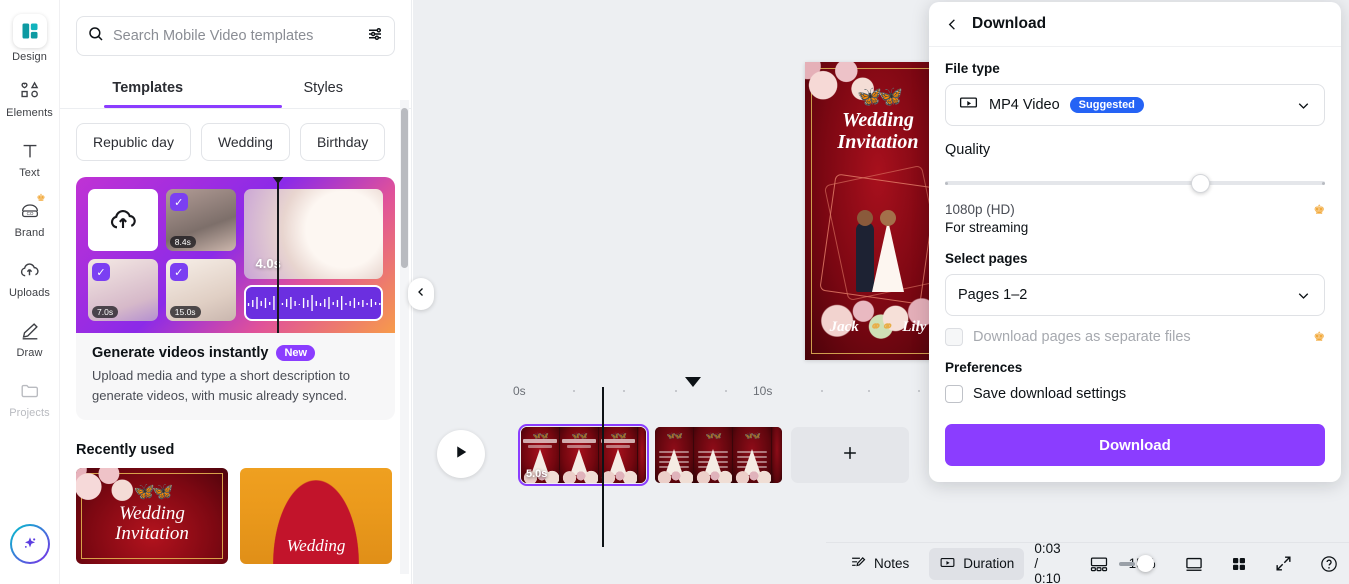  I want to click on chip-label: Republic day, so click(133, 142).